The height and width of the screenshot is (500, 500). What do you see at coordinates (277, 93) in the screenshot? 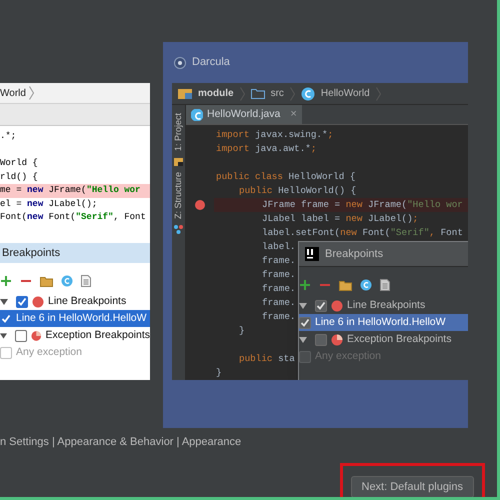
I see `breadcrumb-item: src` at bounding box center [277, 93].